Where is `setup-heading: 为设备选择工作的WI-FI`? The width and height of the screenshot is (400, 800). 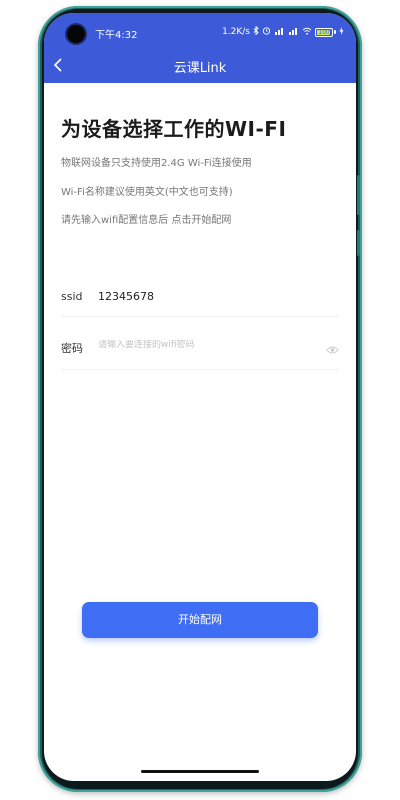
setup-heading: 为设备选择工作的WI-FI is located at coordinates (174, 129).